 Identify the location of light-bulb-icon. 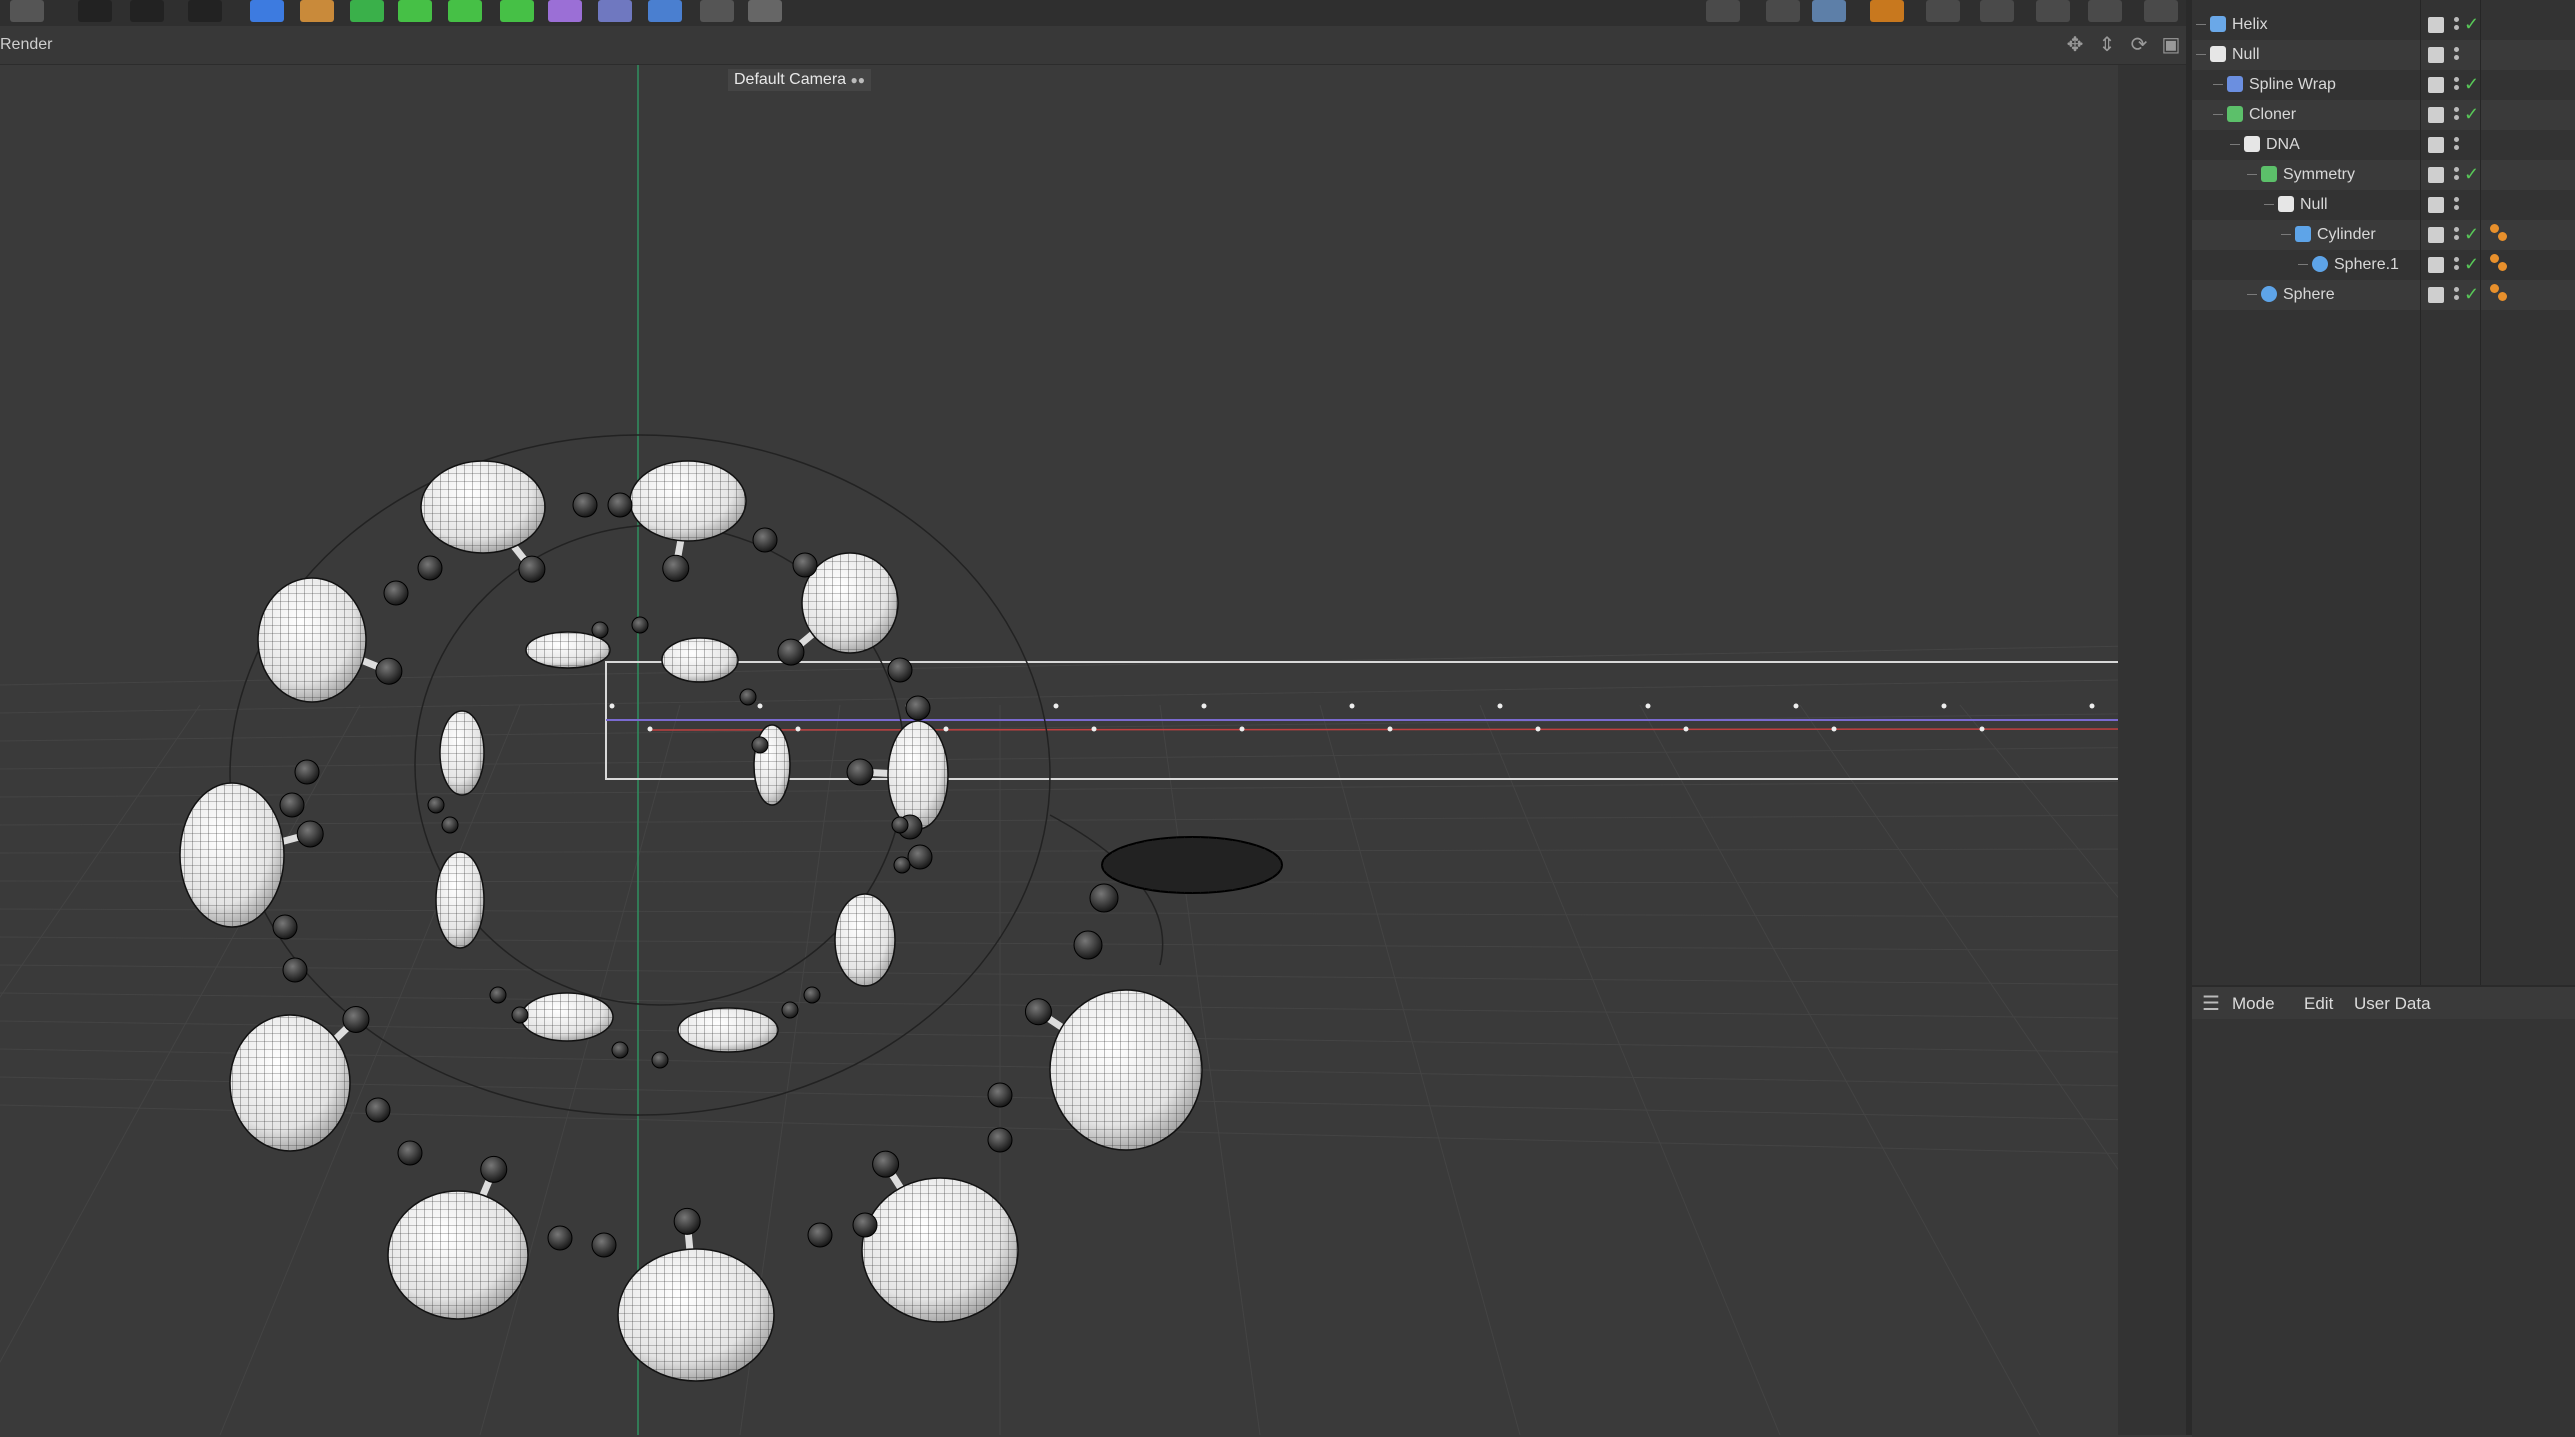
(1783, 11).